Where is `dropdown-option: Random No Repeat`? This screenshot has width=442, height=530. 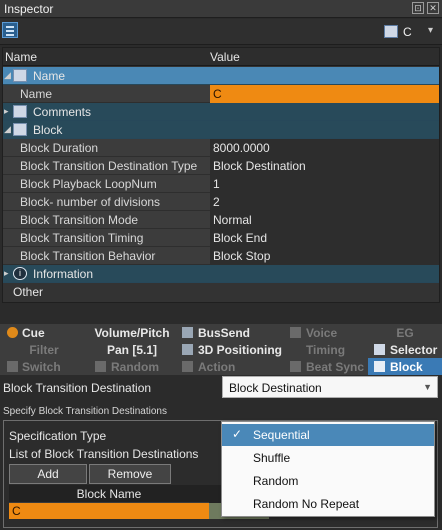 dropdown-option: Random No Repeat is located at coordinates (328, 504).